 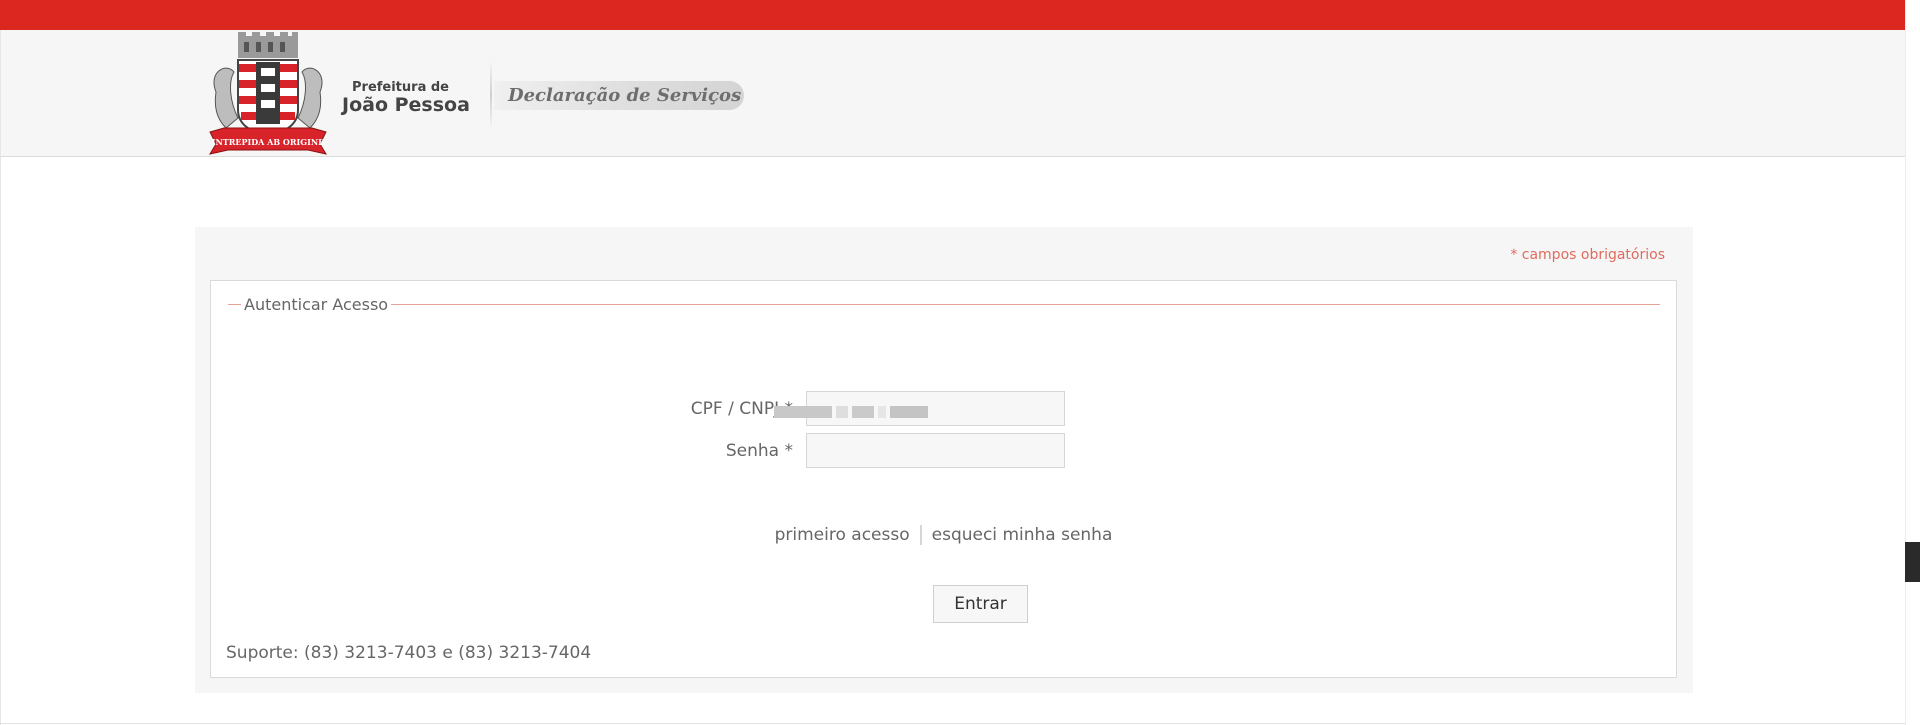 I want to click on svg-text: INTREPIDA AB ORIGINE, so click(x=268, y=142).